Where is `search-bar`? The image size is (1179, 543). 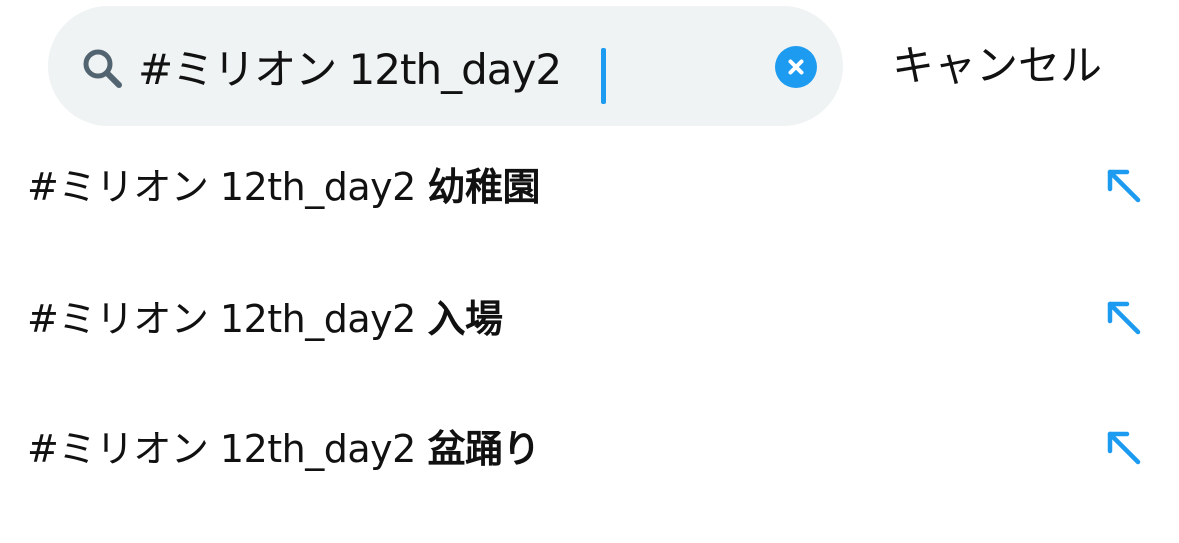 search-bar is located at coordinates (445, 66).